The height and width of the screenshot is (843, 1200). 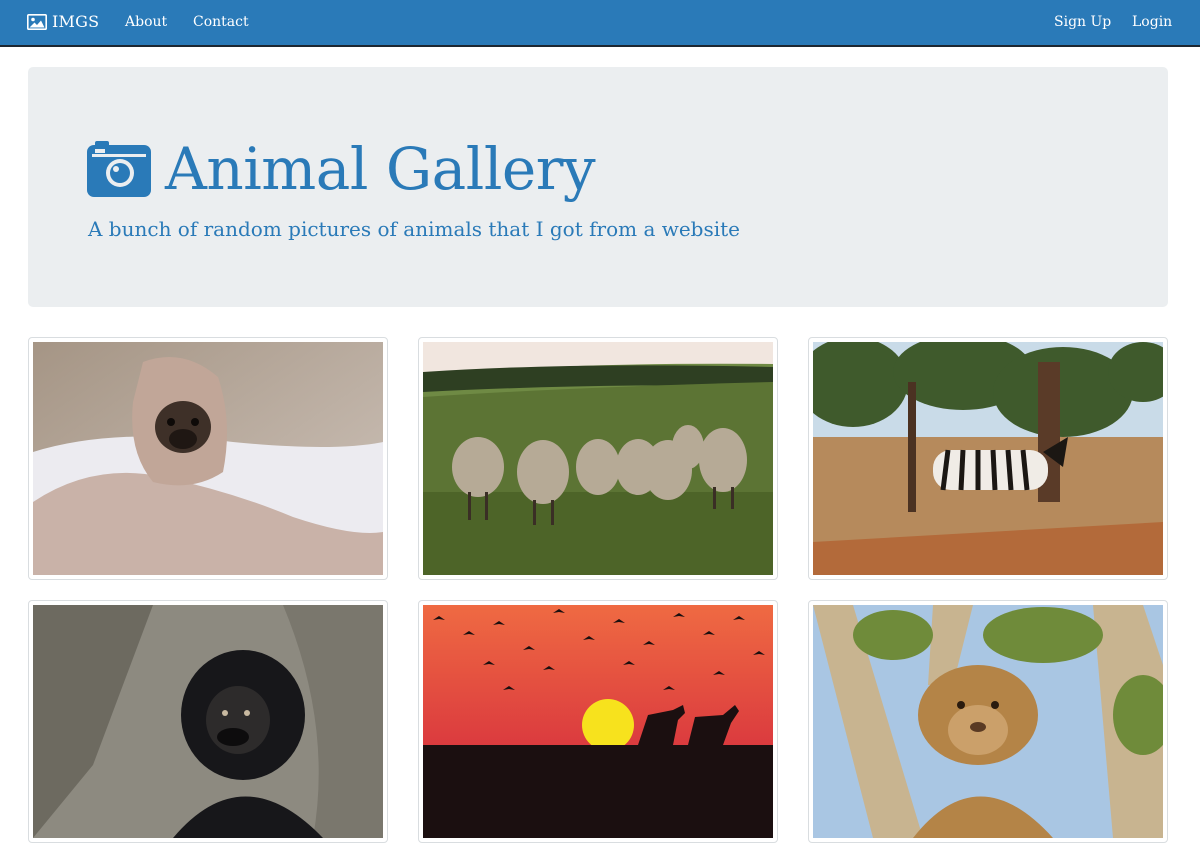 I want to click on sheep-photo, so click(x=598, y=458).